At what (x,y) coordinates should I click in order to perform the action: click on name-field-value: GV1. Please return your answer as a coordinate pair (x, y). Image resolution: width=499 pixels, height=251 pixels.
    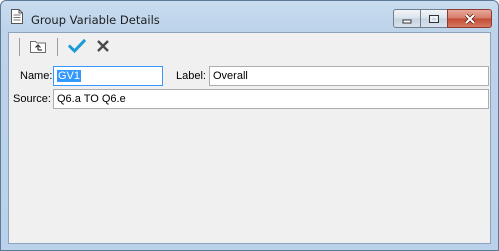
    Looking at the image, I should click on (69, 76).